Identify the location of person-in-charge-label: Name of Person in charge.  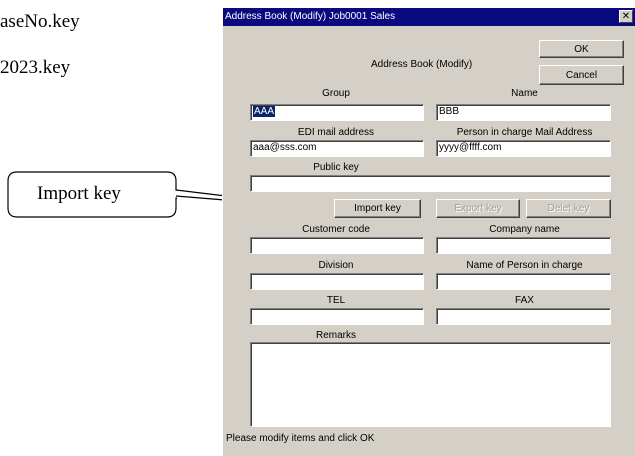
(524, 265).